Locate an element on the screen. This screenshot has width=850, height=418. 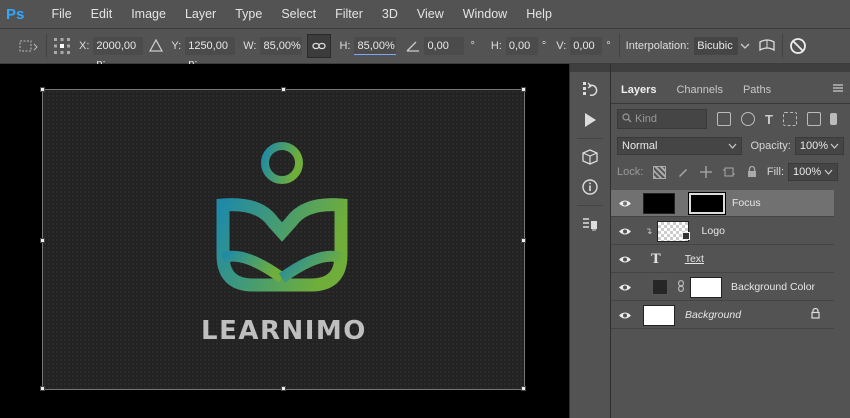
menu-edit: Edit is located at coordinates (101, 14).